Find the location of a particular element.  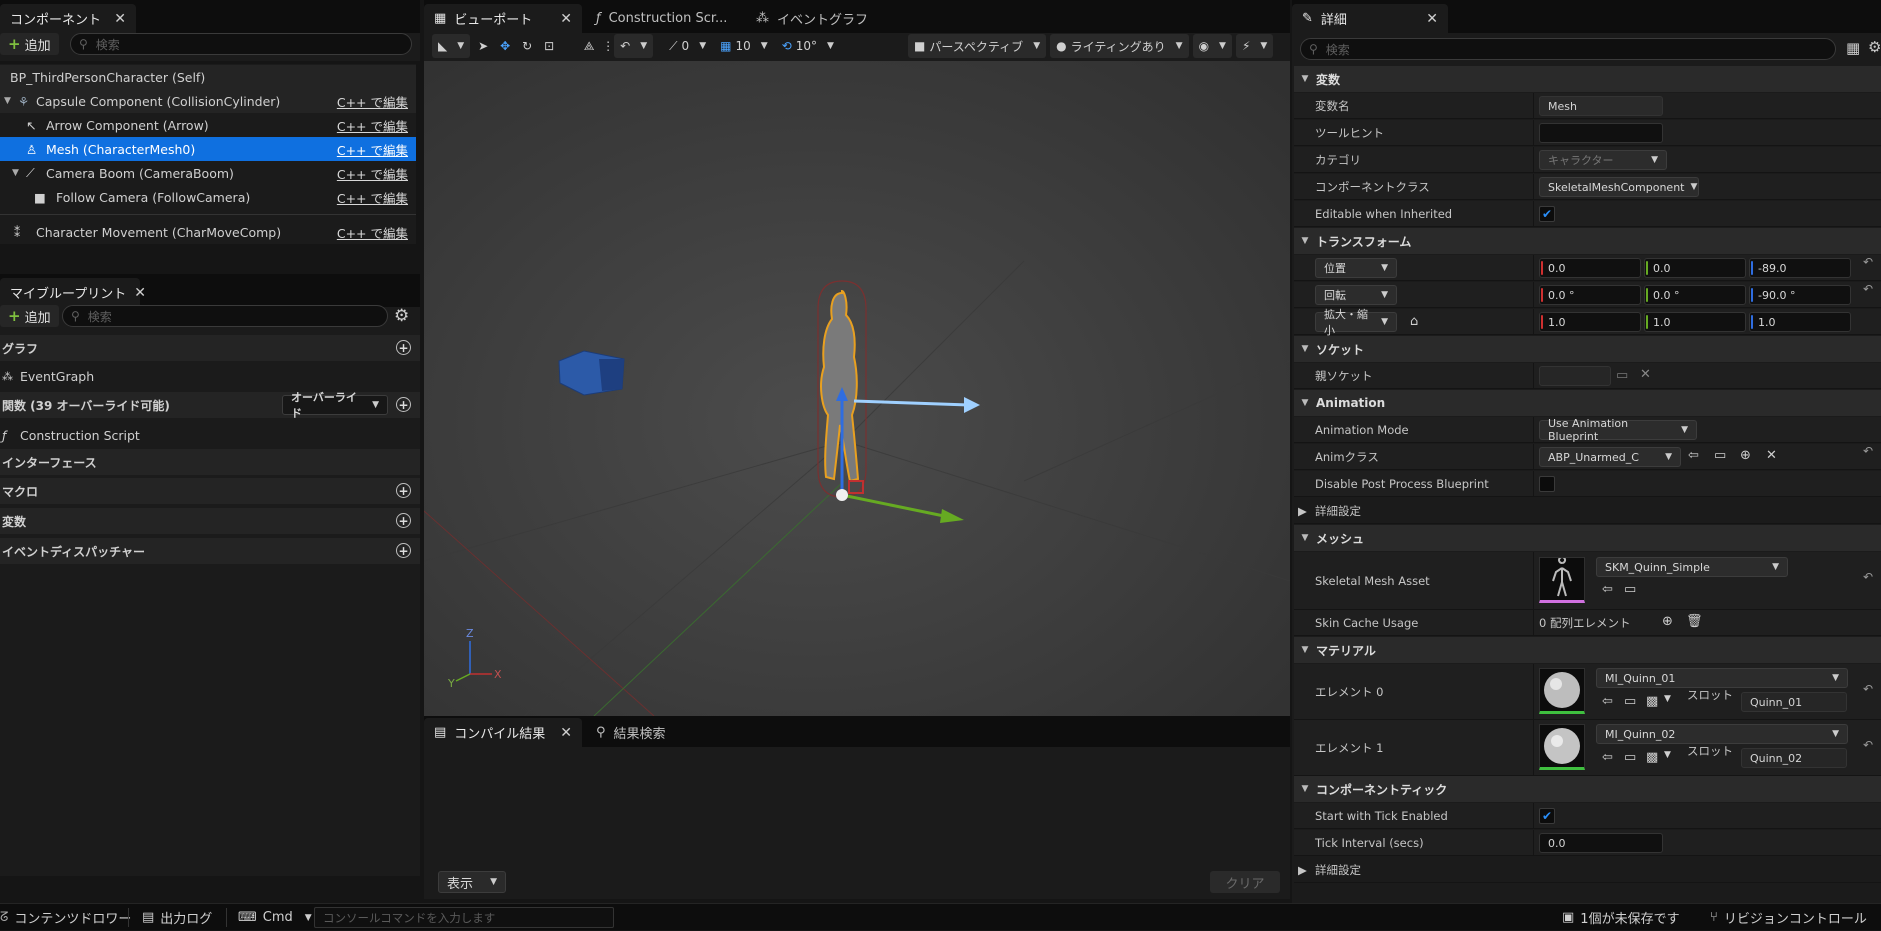

anim-class-dropdown: ABP_Unarmed_C ▼ is located at coordinates (1610, 457).